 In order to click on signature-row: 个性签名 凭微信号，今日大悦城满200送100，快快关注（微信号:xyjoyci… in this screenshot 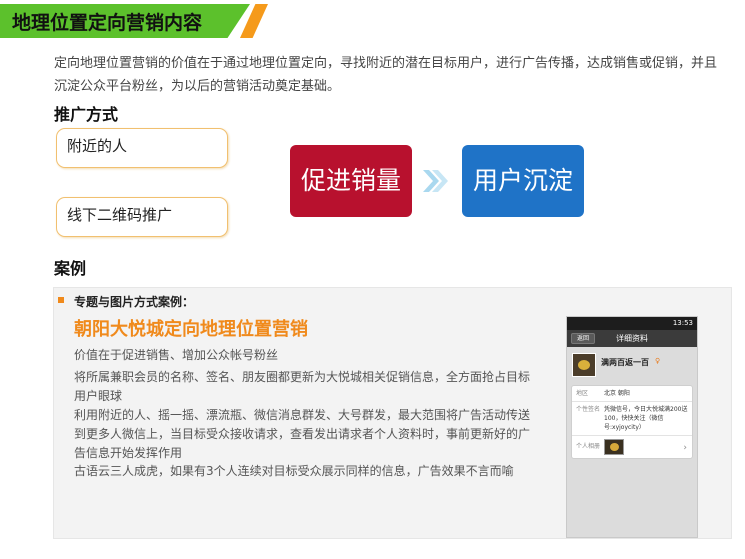, I will do `click(632, 419)`.